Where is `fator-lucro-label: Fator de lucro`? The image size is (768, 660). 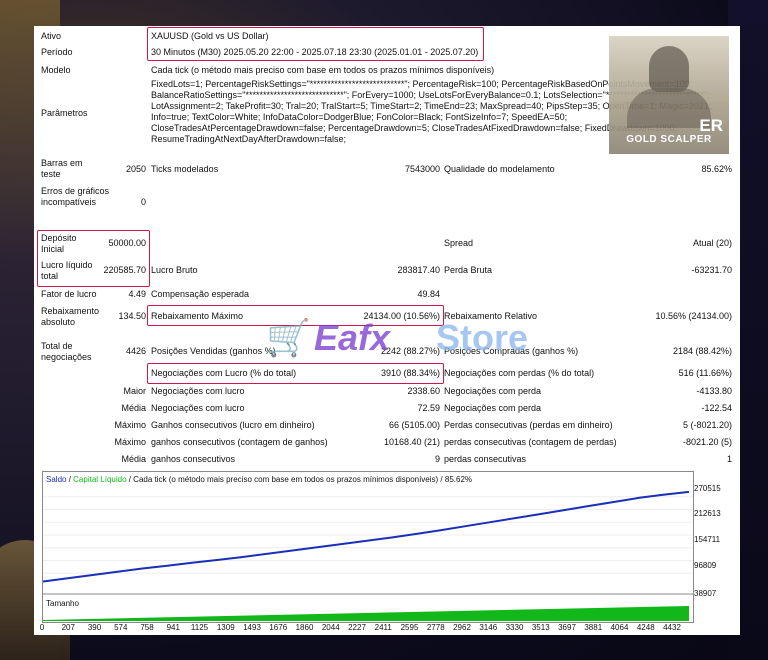 fator-lucro-label: Fator de lucro is located at coordinates (69, 294).